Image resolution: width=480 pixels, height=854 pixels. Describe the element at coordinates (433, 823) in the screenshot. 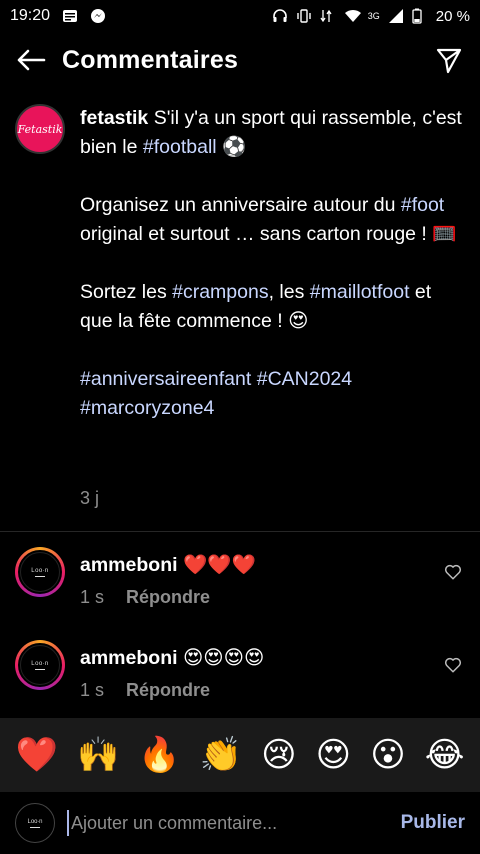

I see `publish-button: Publier` at that location.